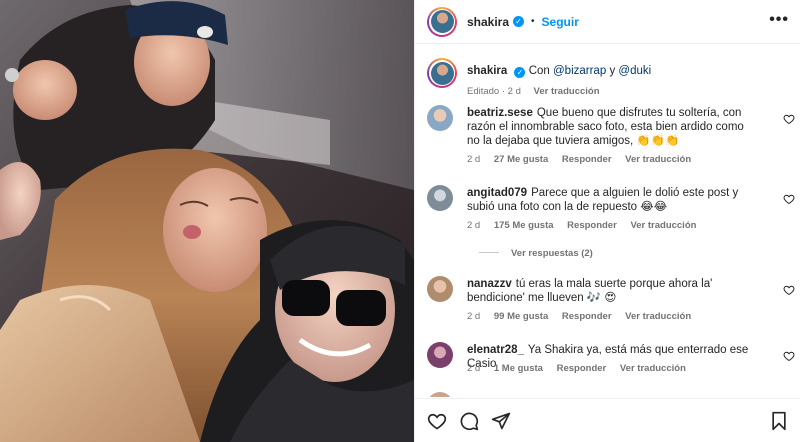 The width and height of the screenshot is (800, 442). What do you see at coordinates (579, 71) in the screenshot?
I see `mention-link: @bizarrap` at bounding box center [579, 71].